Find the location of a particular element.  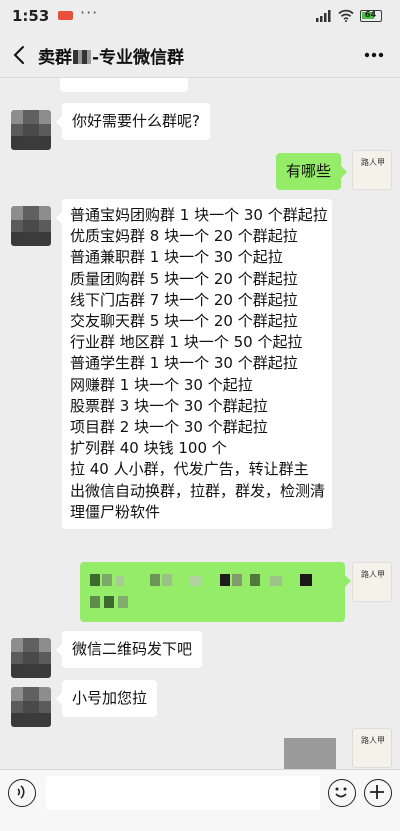

battery-level: 64 is located at coordinates (370, 14).